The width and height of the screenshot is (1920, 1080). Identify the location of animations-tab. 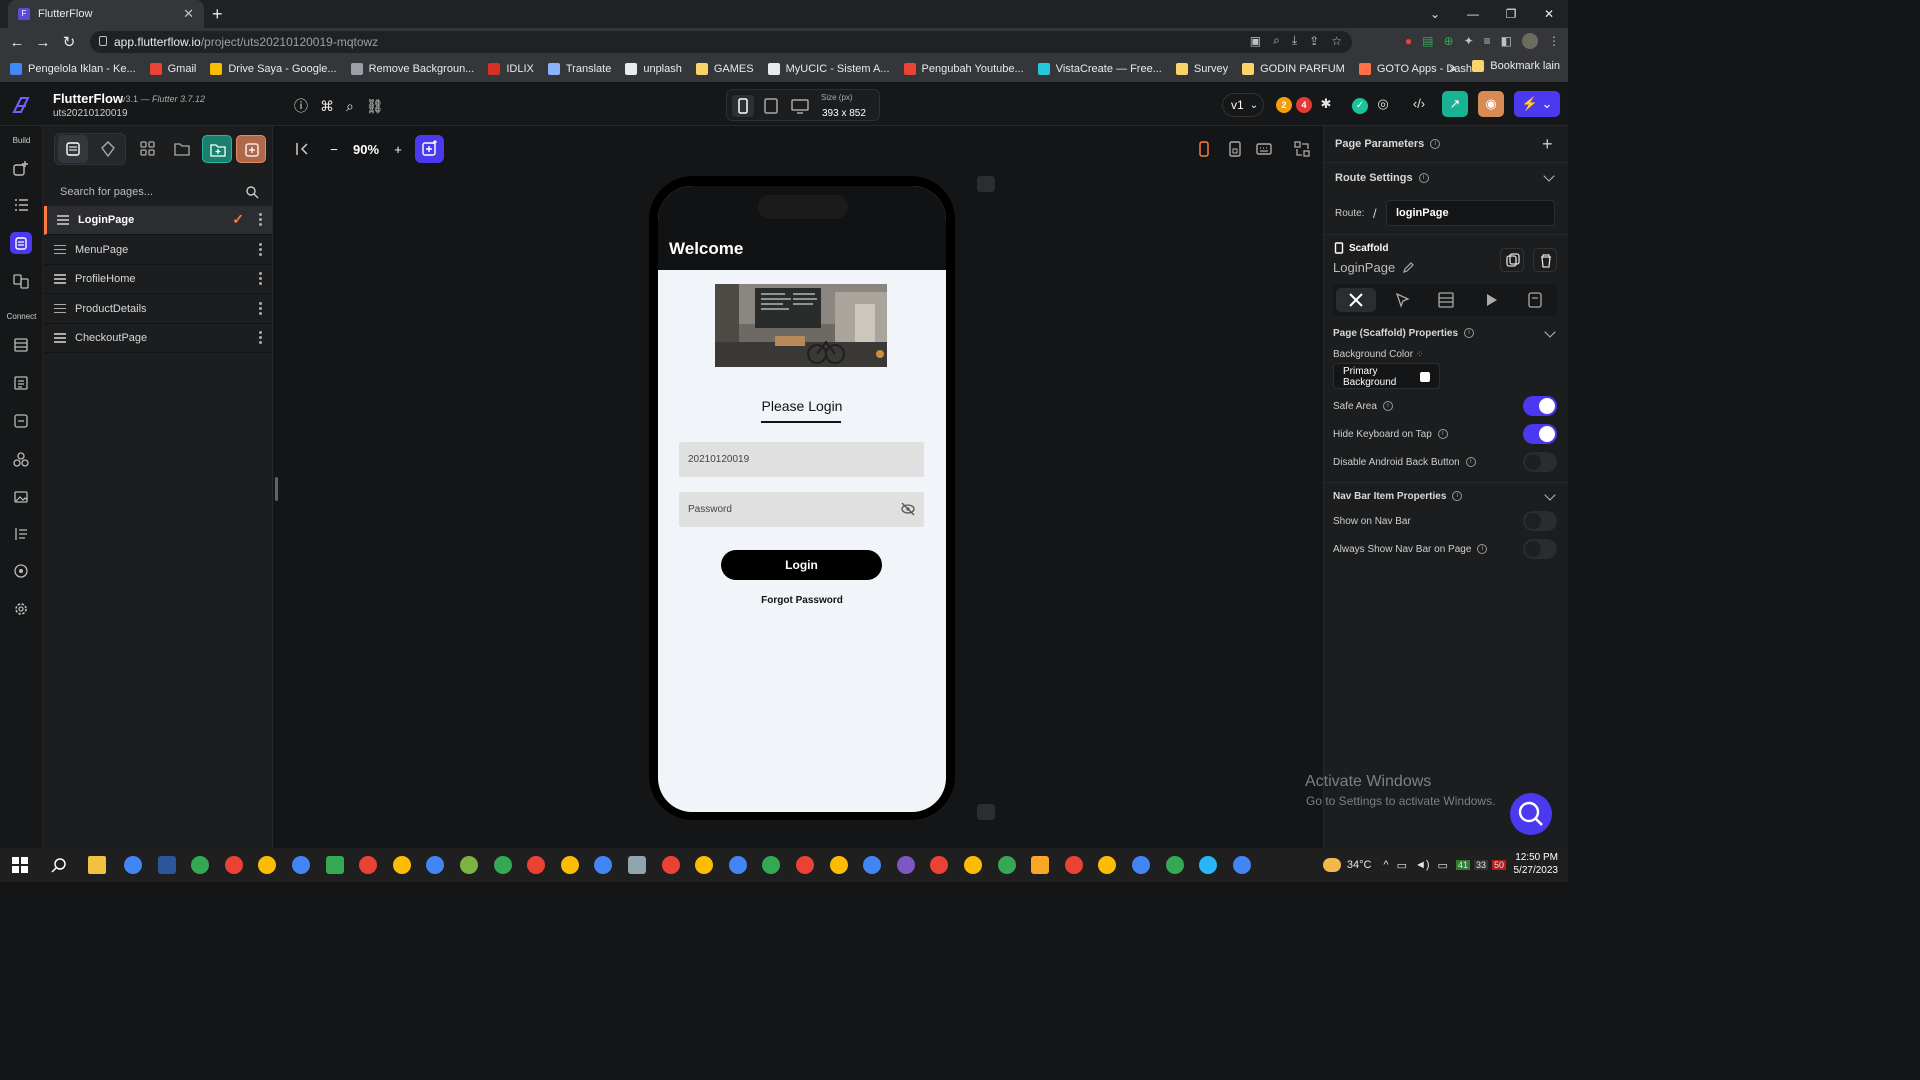
(1491, 300).